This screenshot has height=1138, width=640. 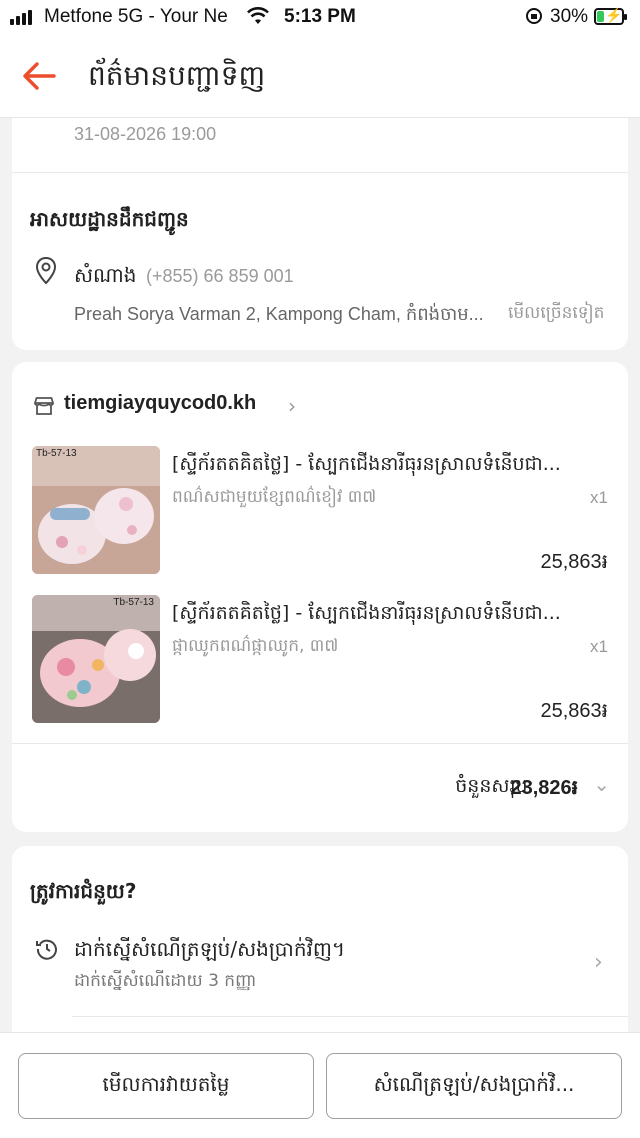 I want to click on back-arrow-icon, so click(x=40, y=76).